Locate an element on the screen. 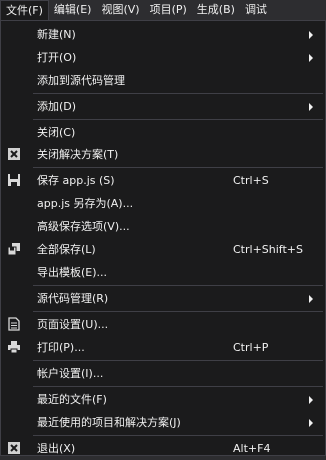 The height and width of the screenshot is (460, 326). menubar-build: 生成(B) is located at coordinates (216, 10).